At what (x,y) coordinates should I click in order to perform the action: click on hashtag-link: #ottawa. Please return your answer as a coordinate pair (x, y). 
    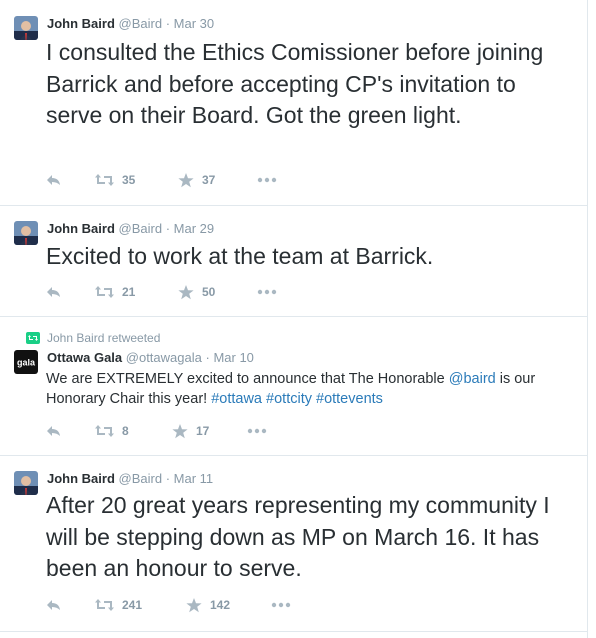
    Looking at the image, I should click on (236, 399).